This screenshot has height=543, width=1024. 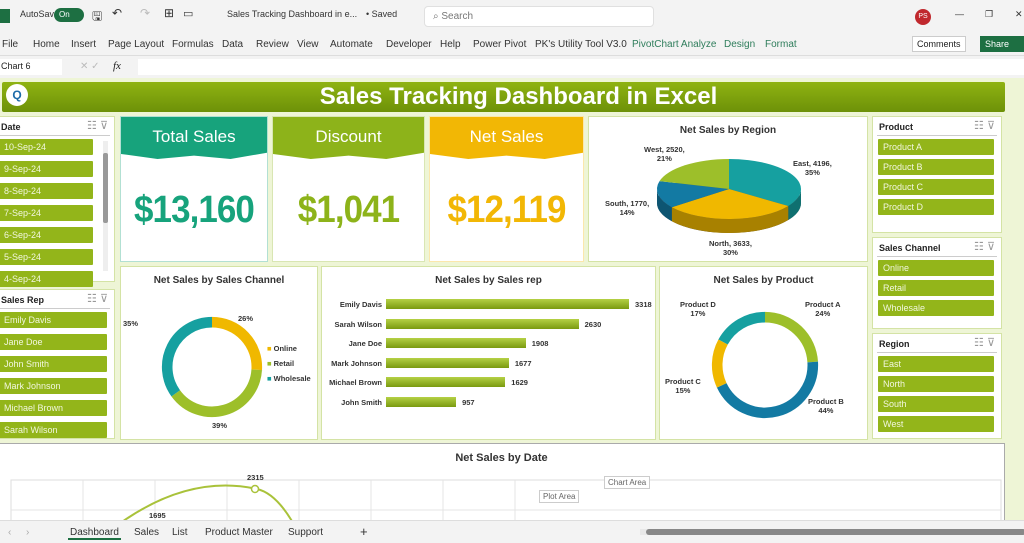 What do you see at coordinates (145, 13) in the screenshot?
I see `redo-icon: ↷` at bounding box center [145, 13].